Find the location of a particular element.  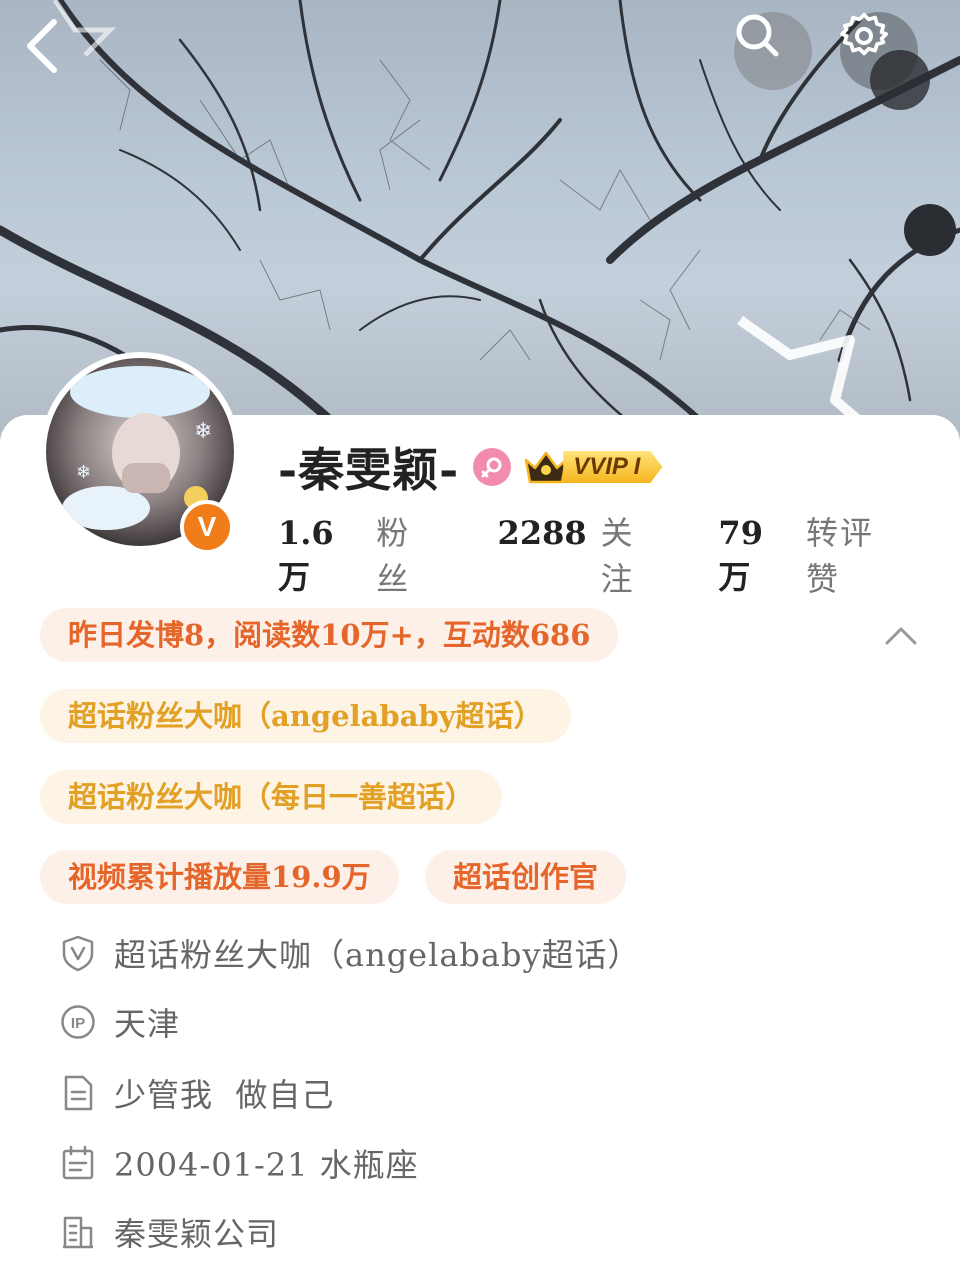

username: -秦雯颖- is located at coordinates (369, 470).